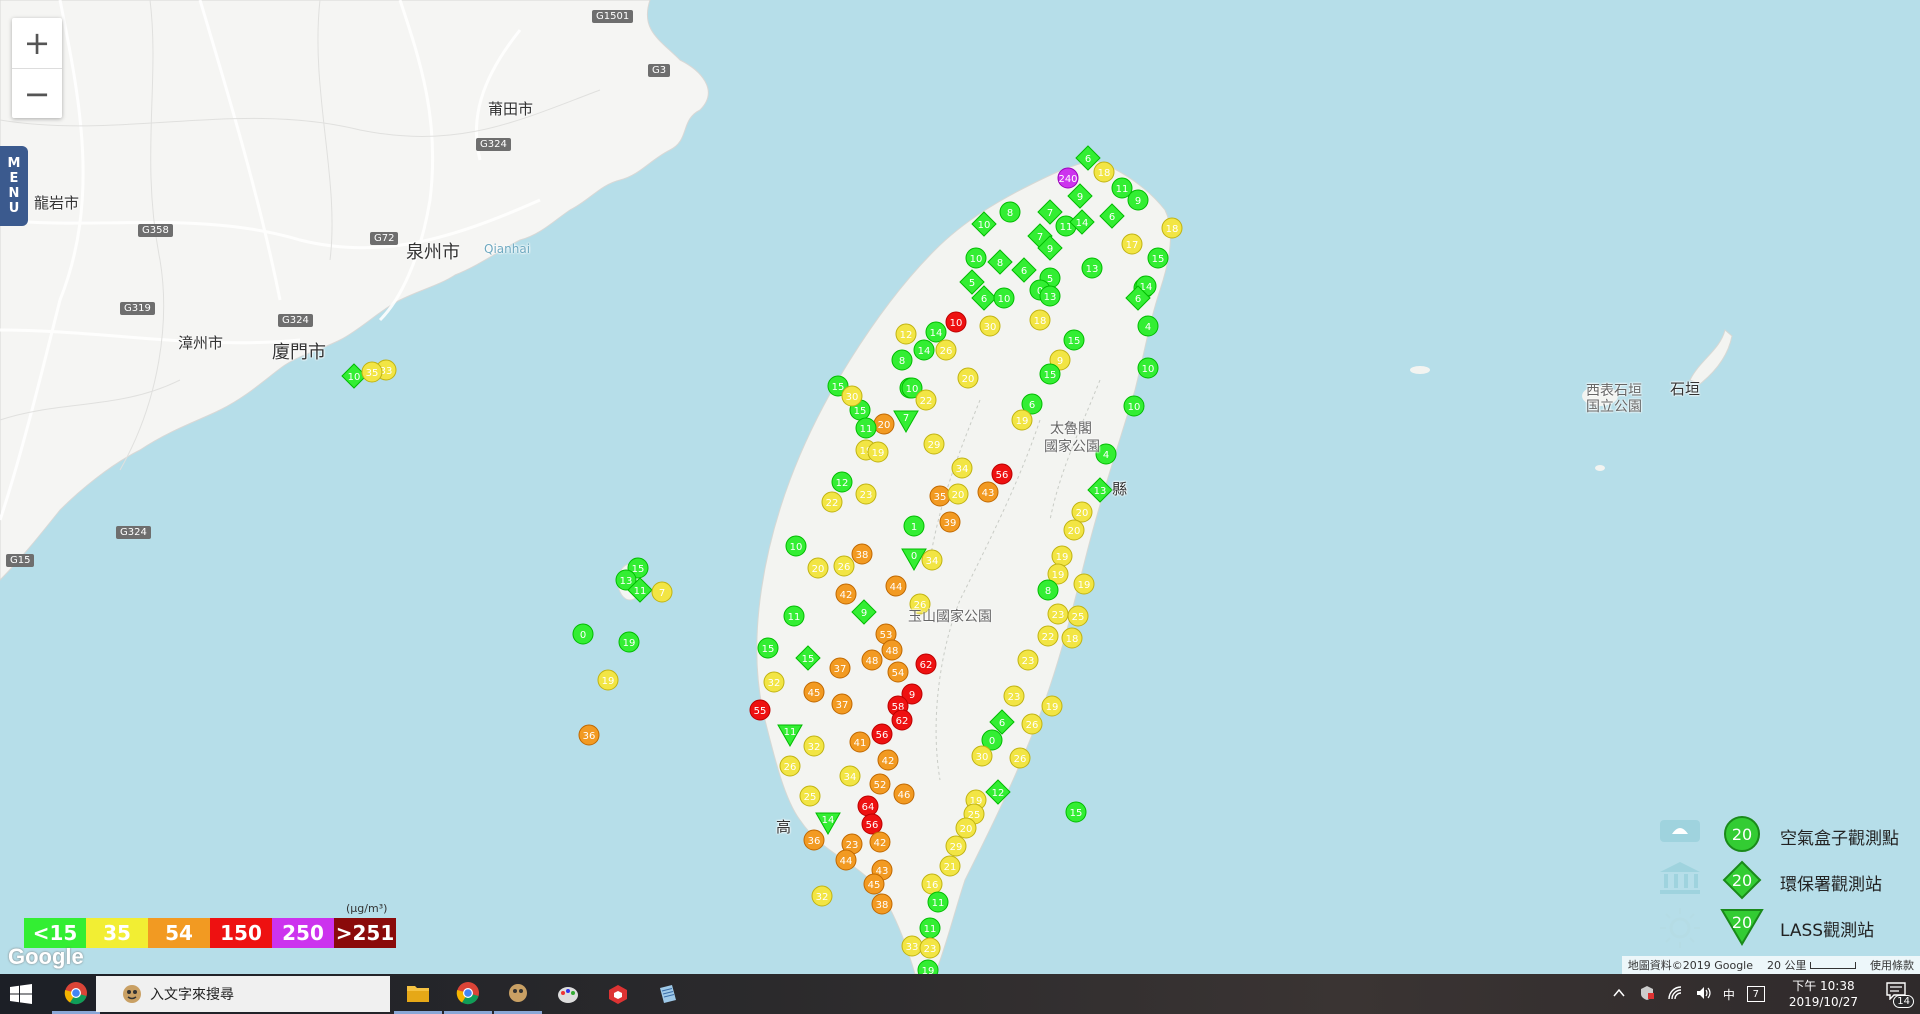 Image resolution: width=1920 pixels, height=1014 pixels. I want to click on volume-icon, so click(1703, 994).